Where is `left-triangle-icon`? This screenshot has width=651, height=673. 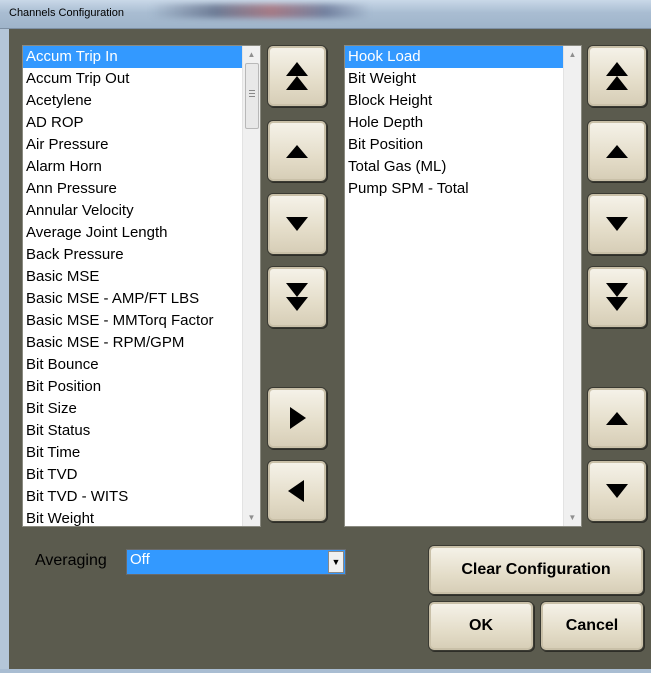 left-triangle-icon is located at coordinates (296, 491).